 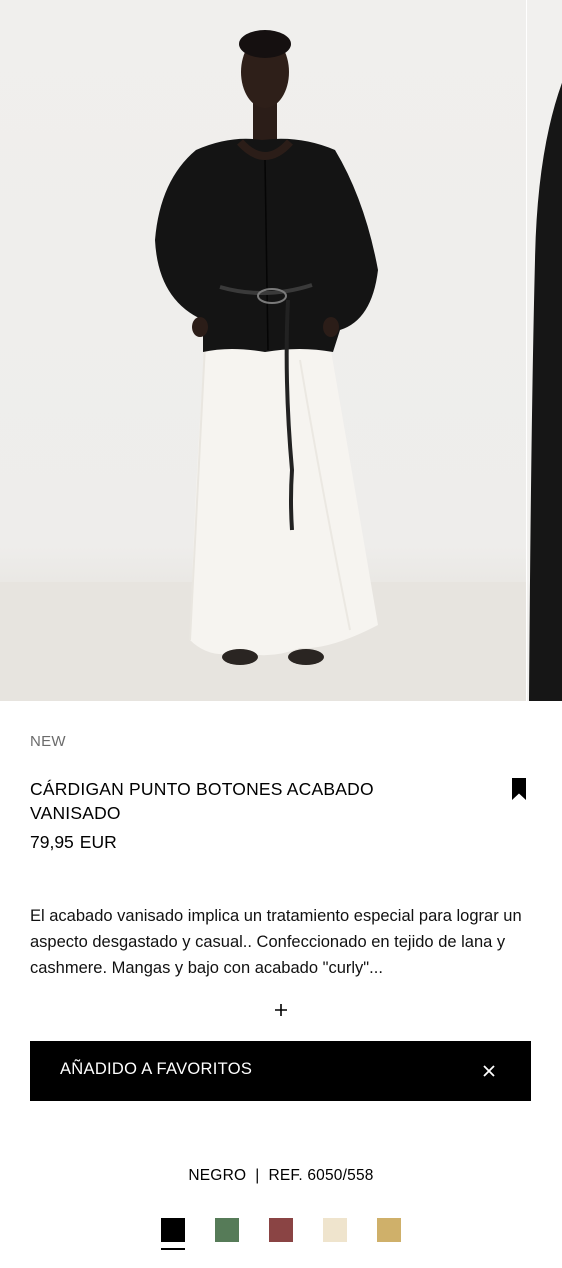 I want to click on plus-icon, so click(x=281, y=1010).